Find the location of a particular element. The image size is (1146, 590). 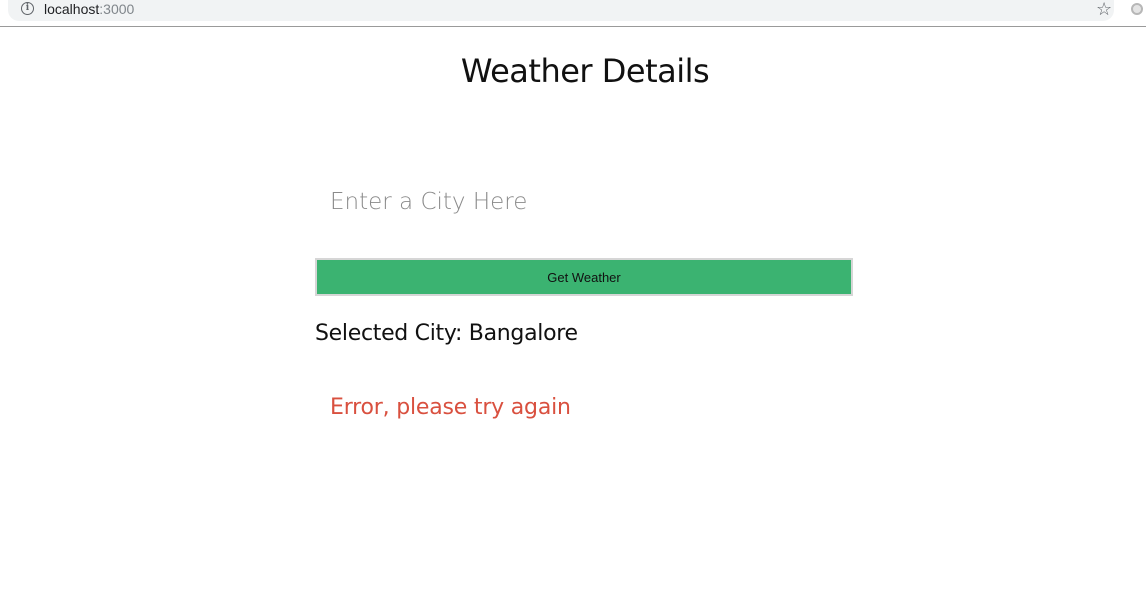

selected-city-label: Selected City: is located at coordinates (389, 333).